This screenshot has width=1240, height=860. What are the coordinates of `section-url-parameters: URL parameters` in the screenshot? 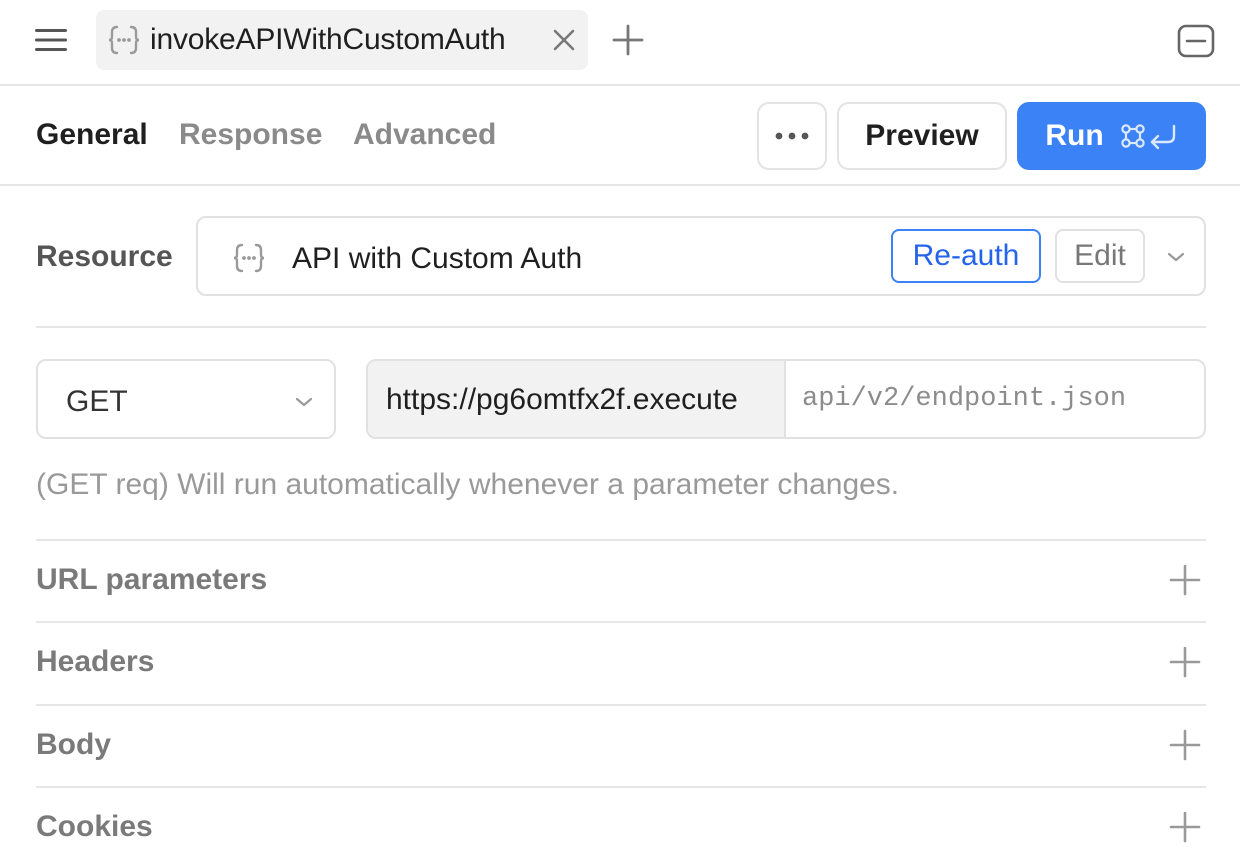 It's located at (621, 580).